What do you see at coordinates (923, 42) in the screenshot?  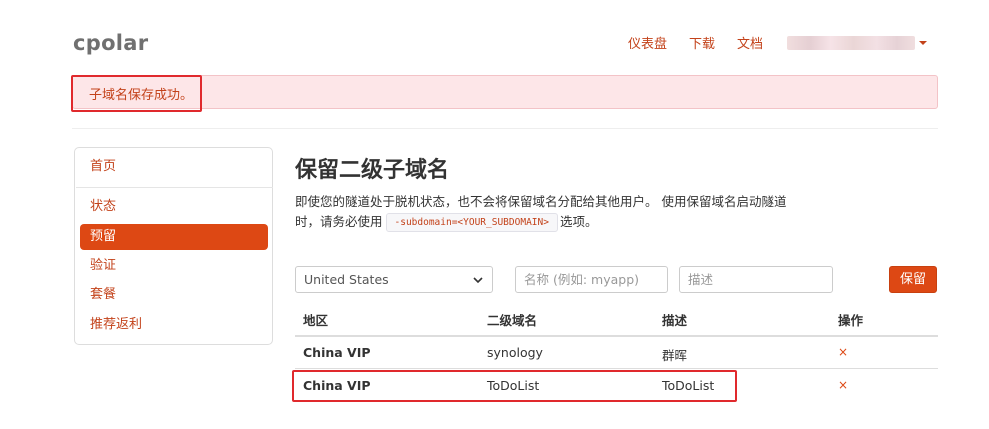 I see `caret-down-icon` at bounding box center [923, 42].